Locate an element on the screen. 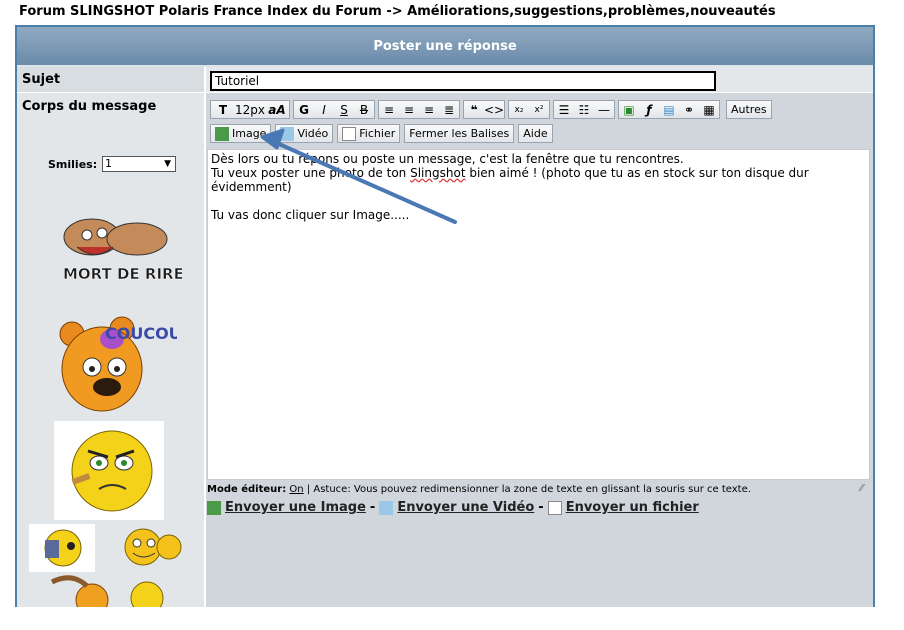 Image resolution: width=904 pixels, height=630 pixels. link-icon: ⚭ is located at coordinates (689, 109).